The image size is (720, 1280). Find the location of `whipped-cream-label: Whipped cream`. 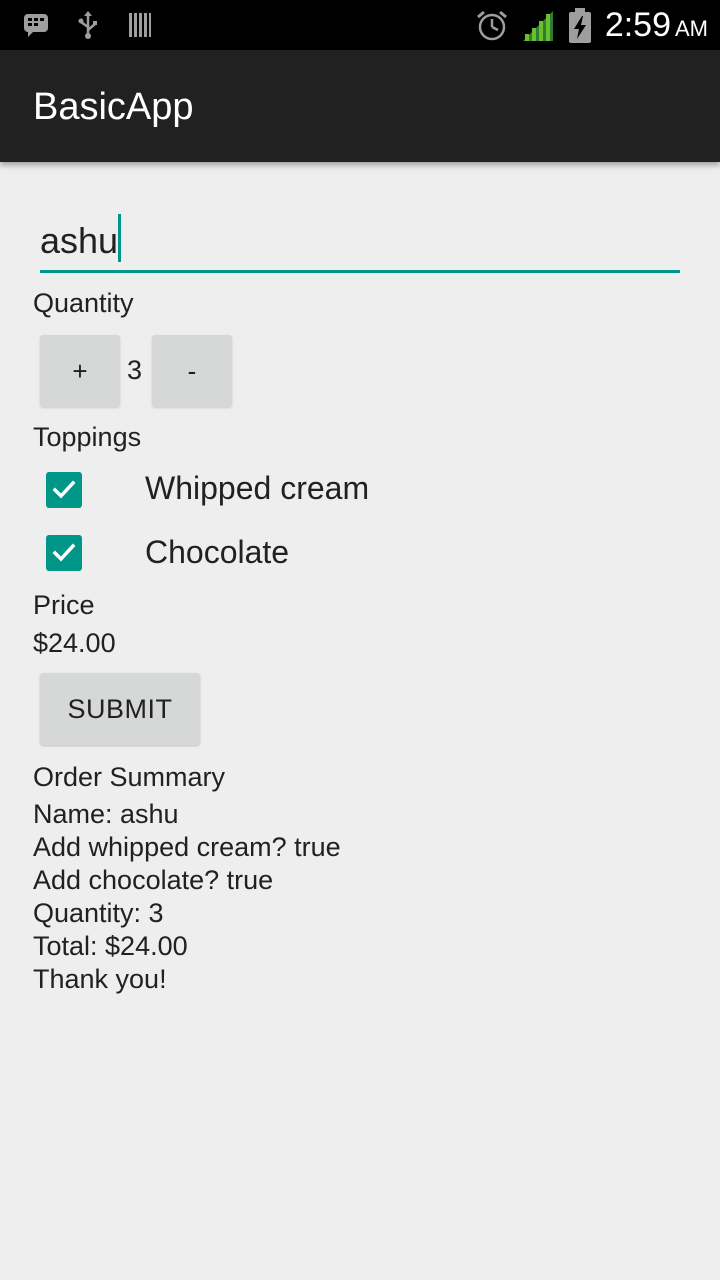

whipped-cream-label: Whipped cream is located at coordinates (257, 488).